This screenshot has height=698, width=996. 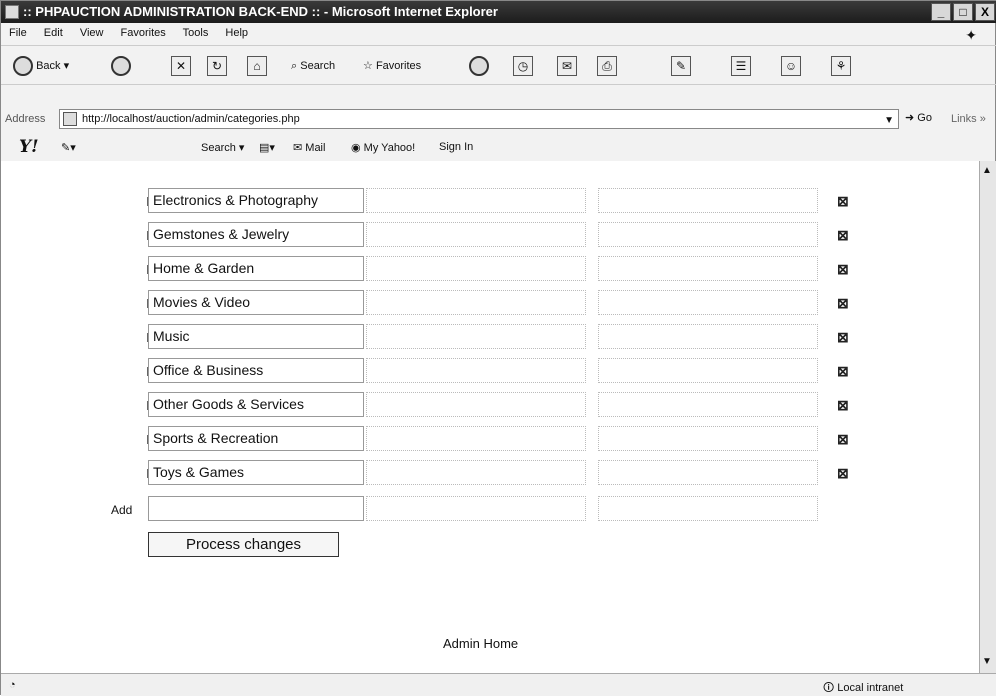 I want to click on add-column-2-input, so click(x=476, y=508).